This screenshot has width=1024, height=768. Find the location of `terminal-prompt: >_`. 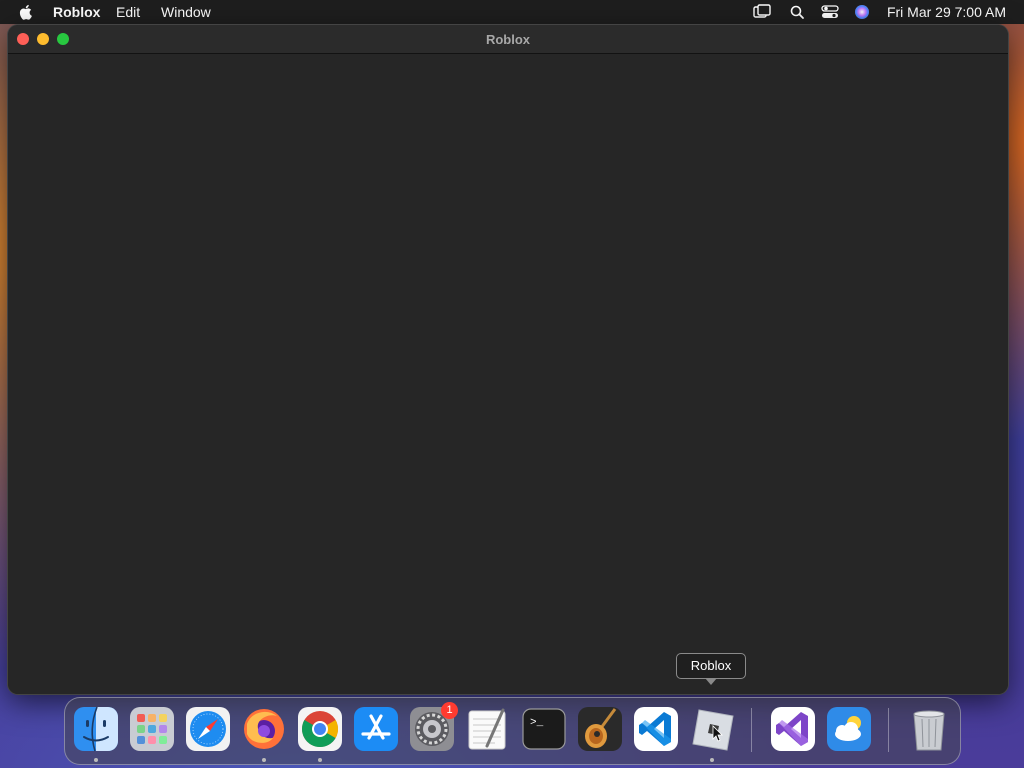

terminal-prompt: >_ is located at coordinates (537, 723).